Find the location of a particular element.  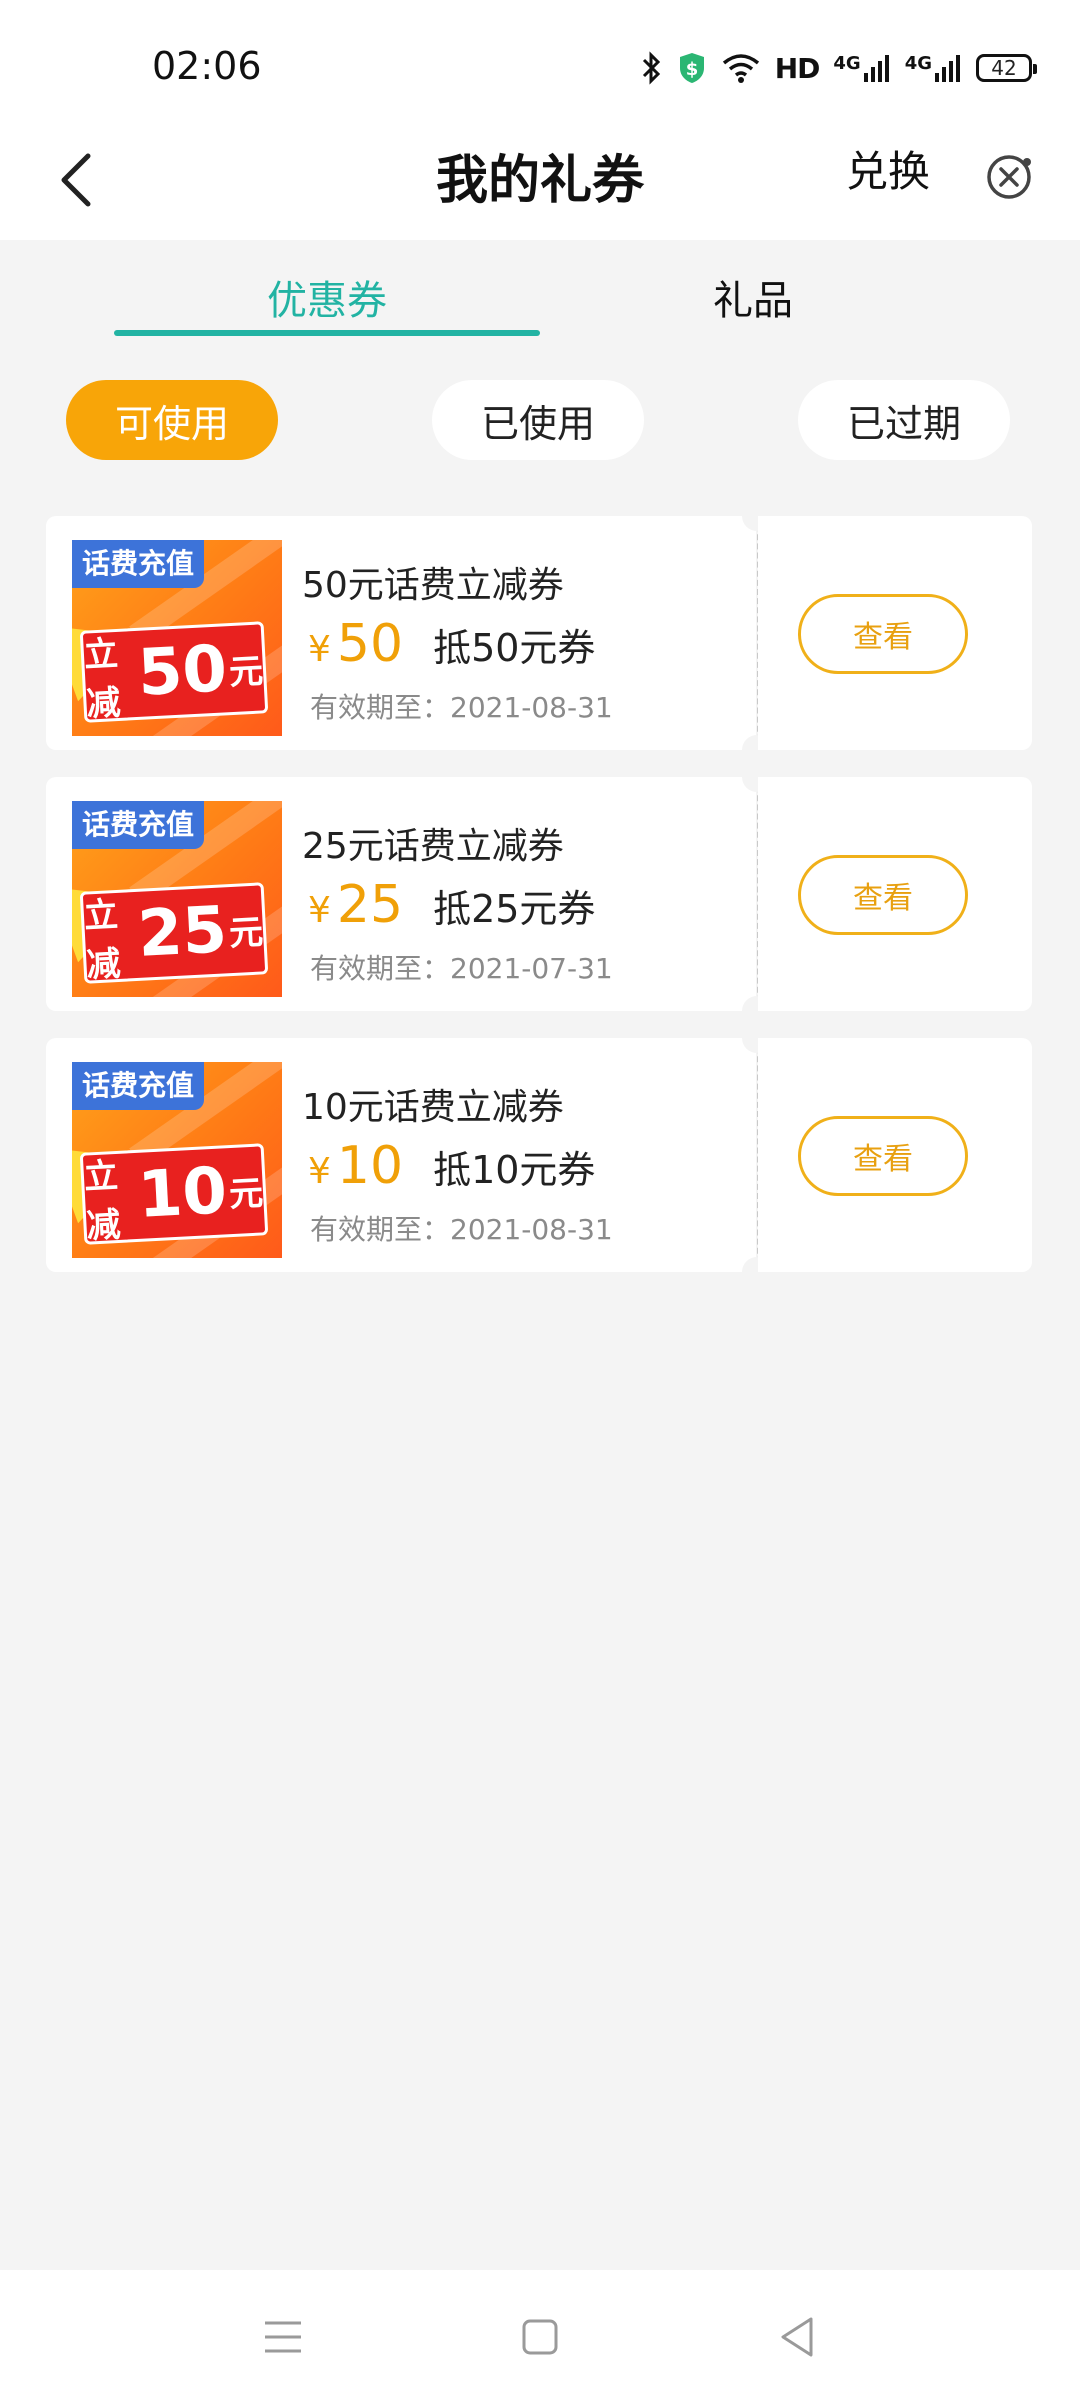

signal-4g-1: 4G is located at coordinates (861, 68).